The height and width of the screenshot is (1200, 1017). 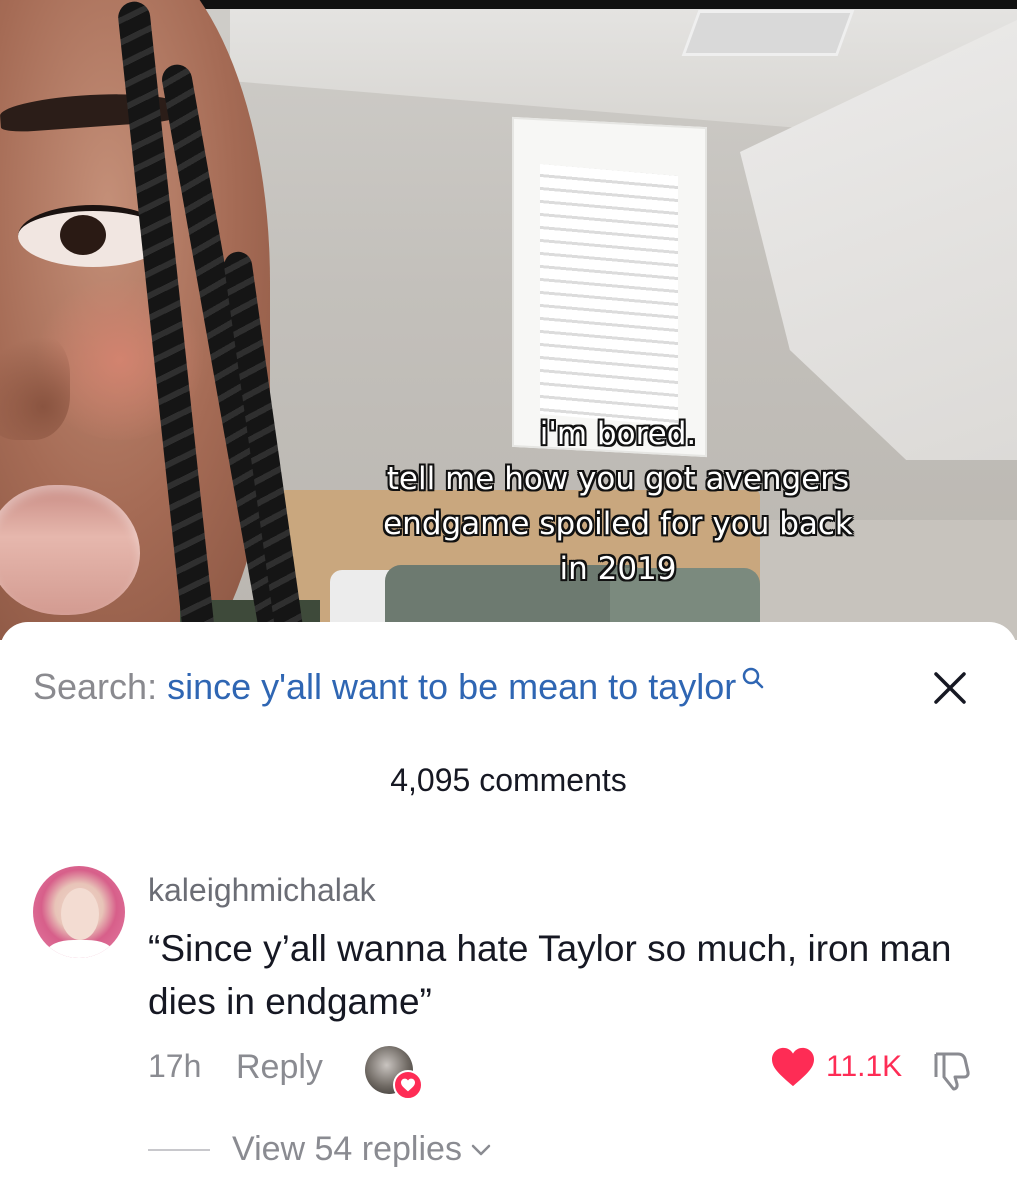 I want to click on view-replies-label: View 54 replies, so click(x=347, y=1149).